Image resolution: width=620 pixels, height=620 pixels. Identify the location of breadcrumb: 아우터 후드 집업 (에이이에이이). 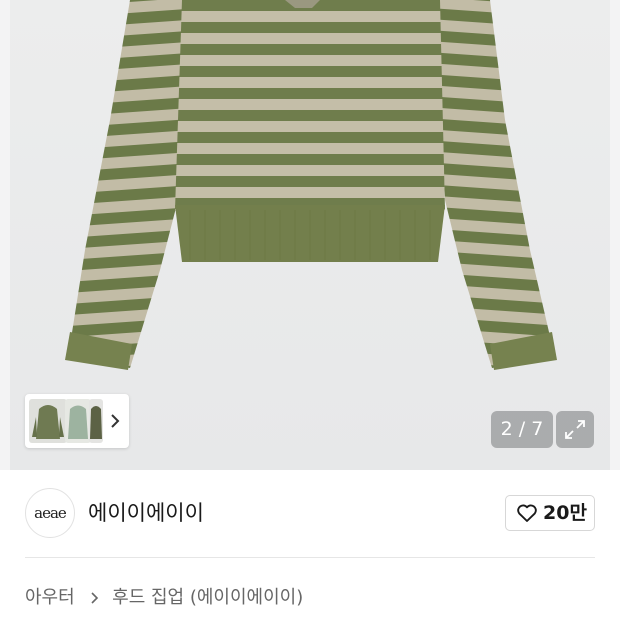
(164, 598).